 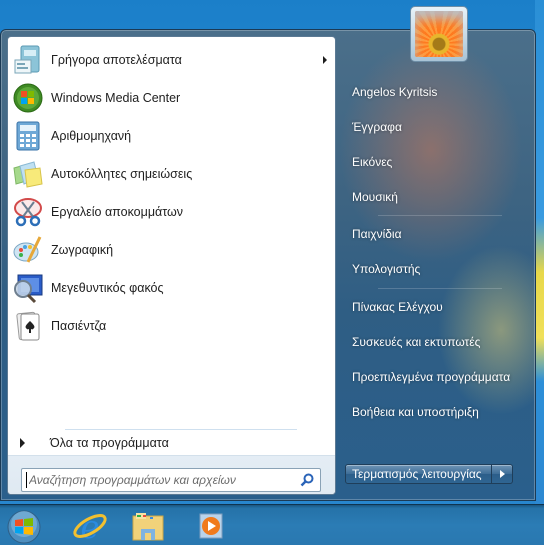 I want to click on shutdown-options-button, so click(x=502, y=474).